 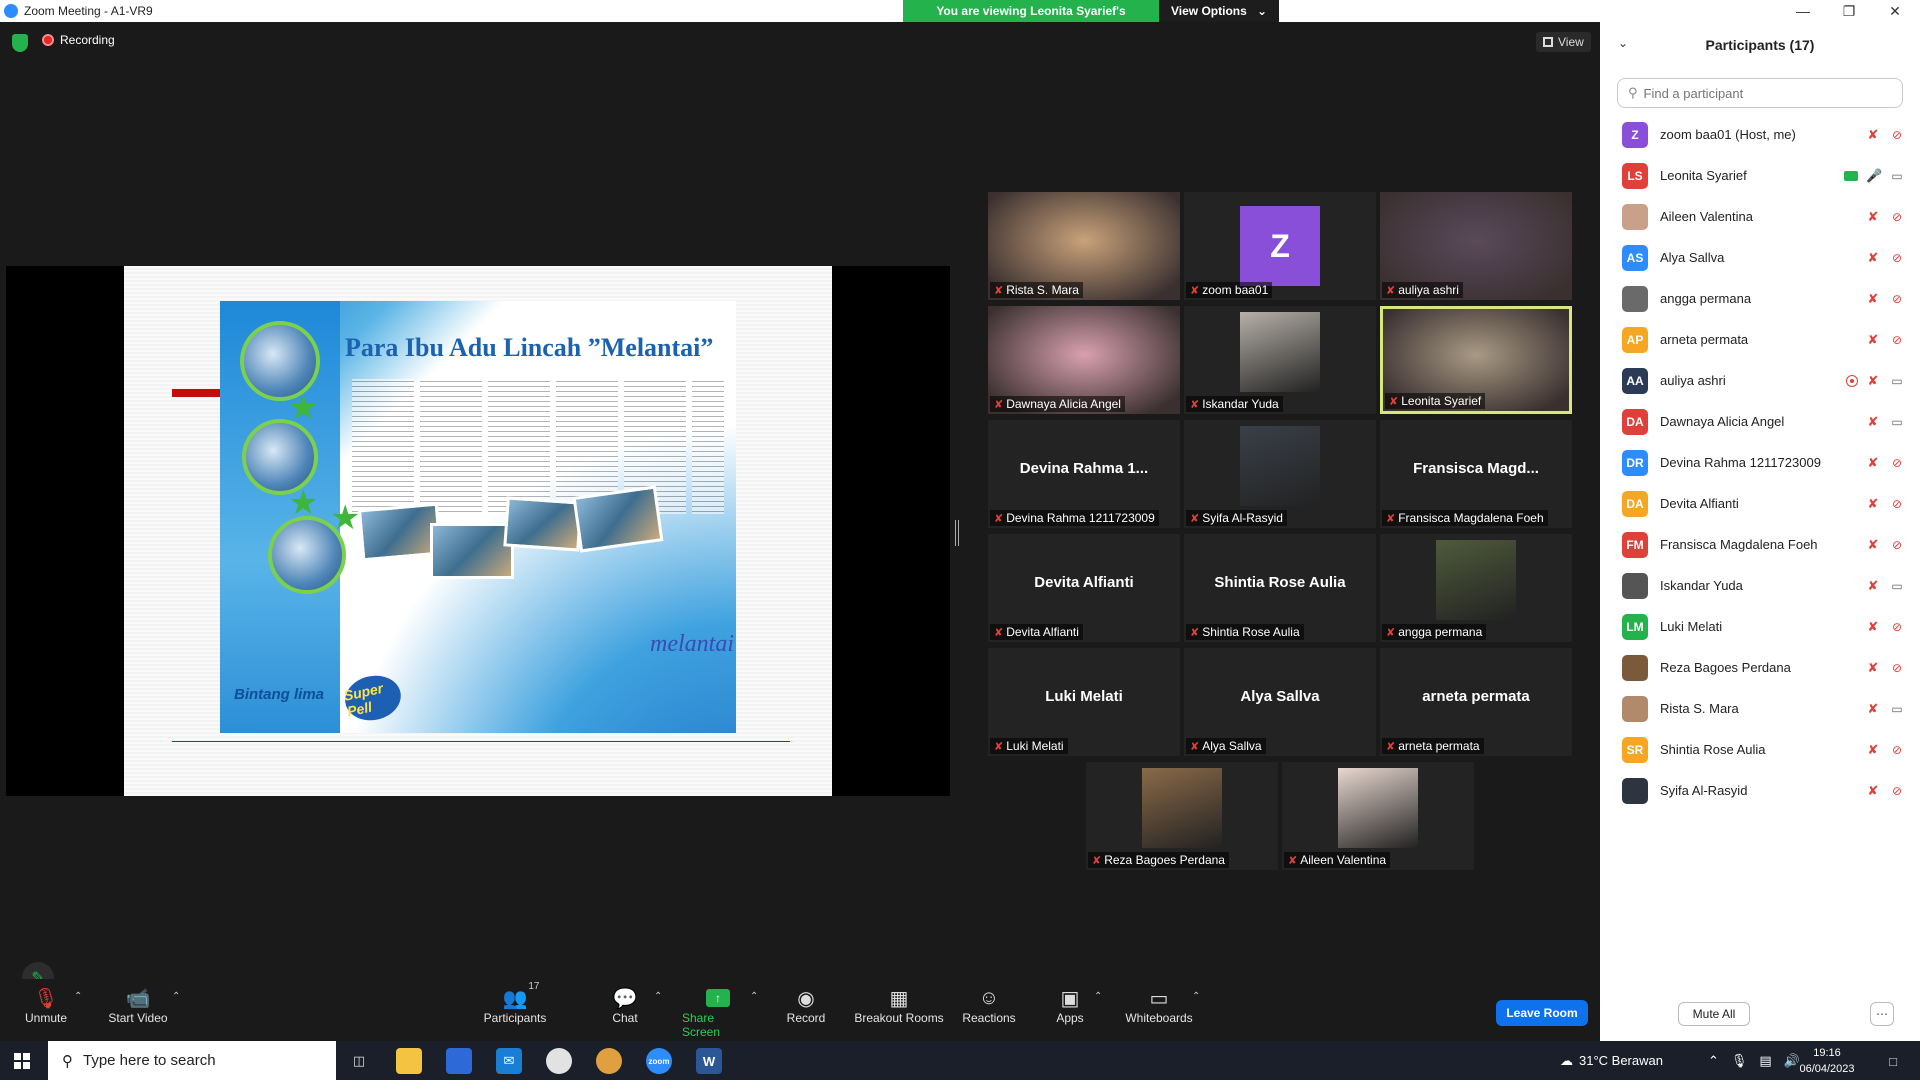 What do you see at coordinates (989, 1005) in the screenshot?
I see `reactions-button: ☺ Reactions` at bounding box center [989, 1005].